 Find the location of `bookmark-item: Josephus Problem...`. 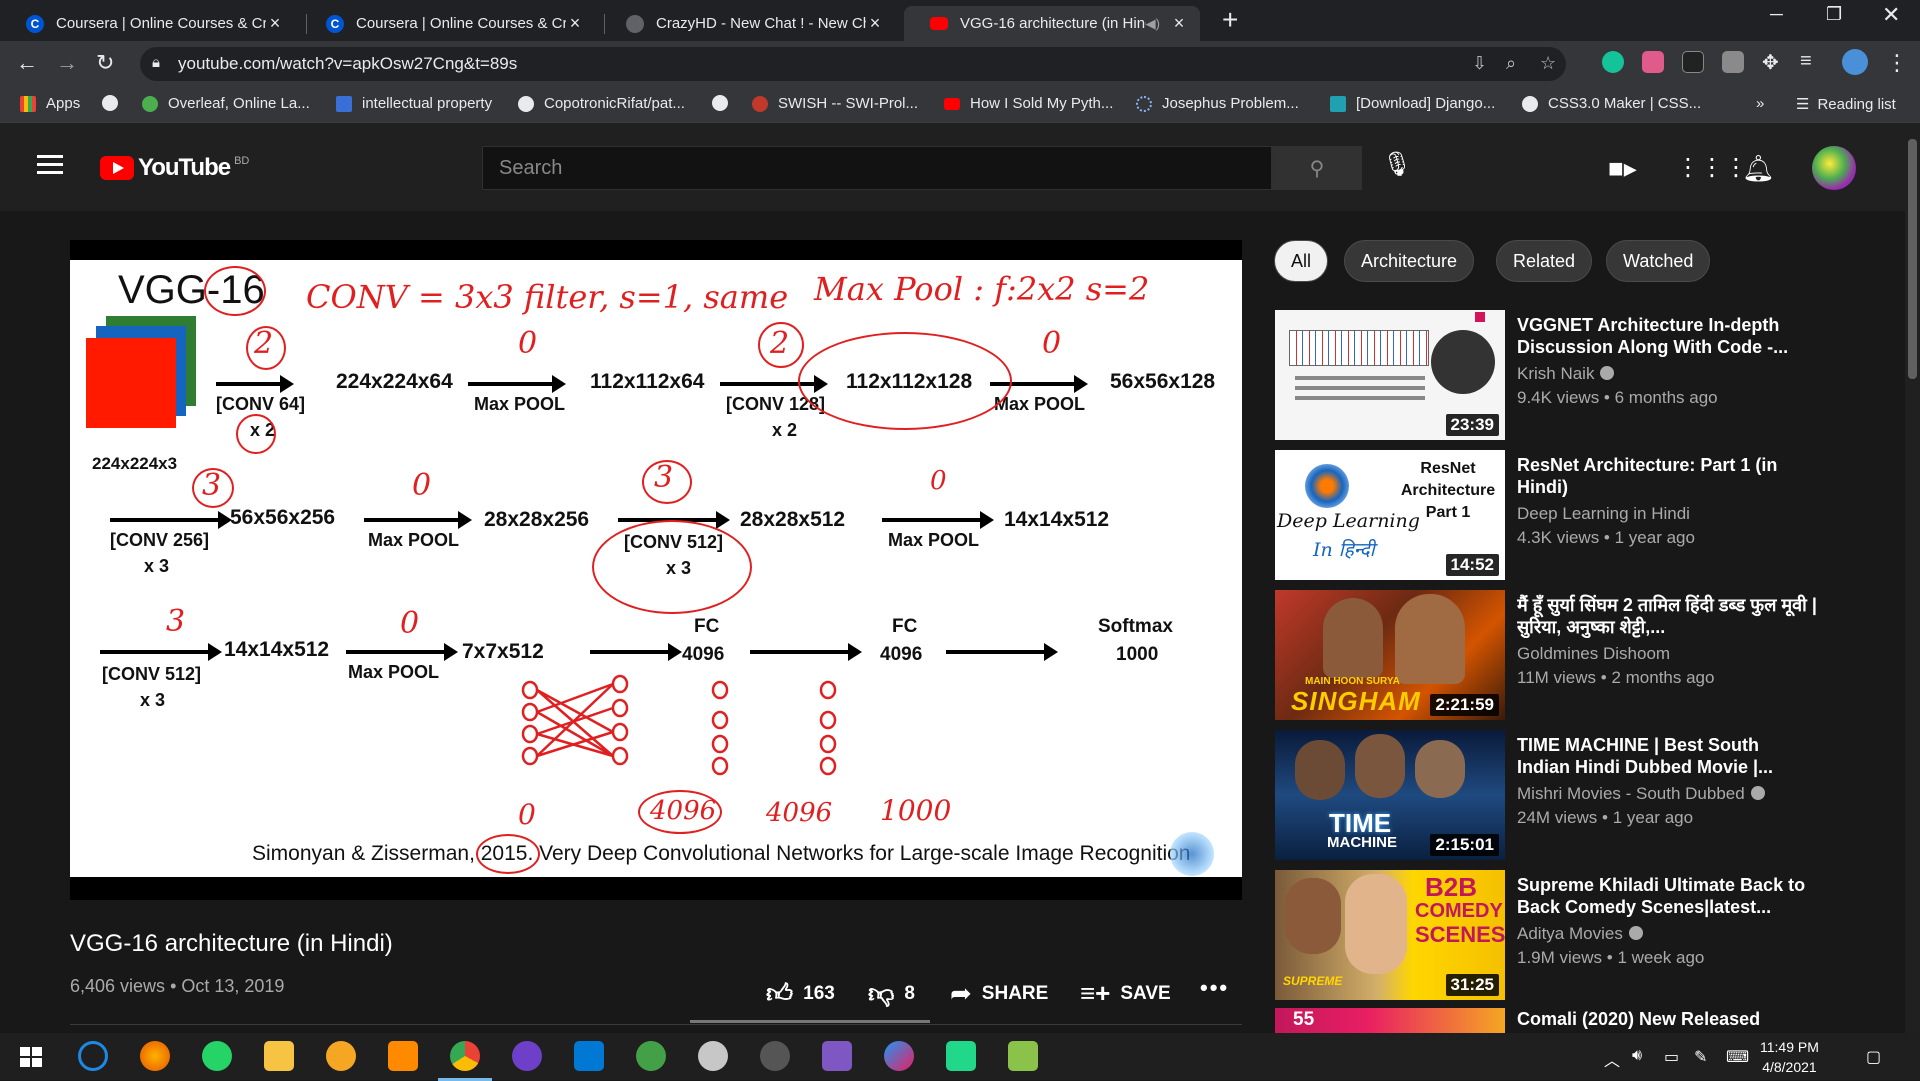

bookmark-item: Josephus Problem... is located at coordinates (1217, 103).